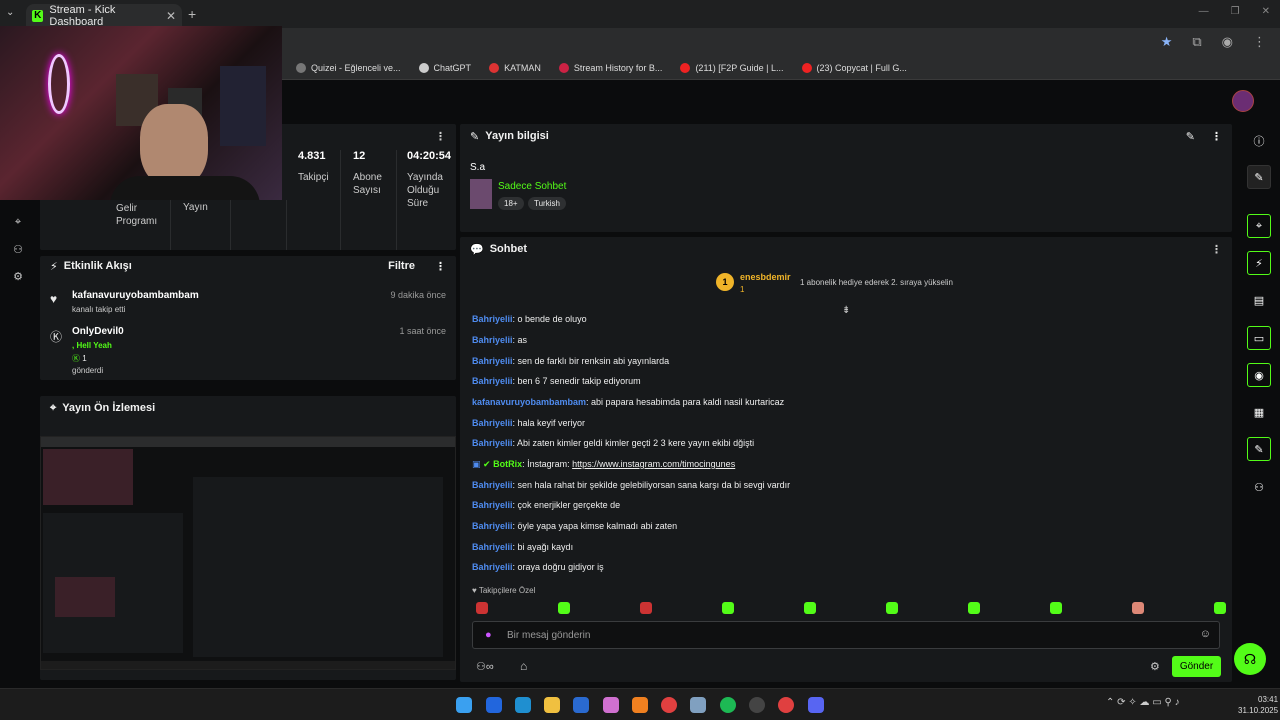  What do you see at coordinates (523, 705) in the screenshot?
I see `edge-icon` at bounding box center [523, 705].